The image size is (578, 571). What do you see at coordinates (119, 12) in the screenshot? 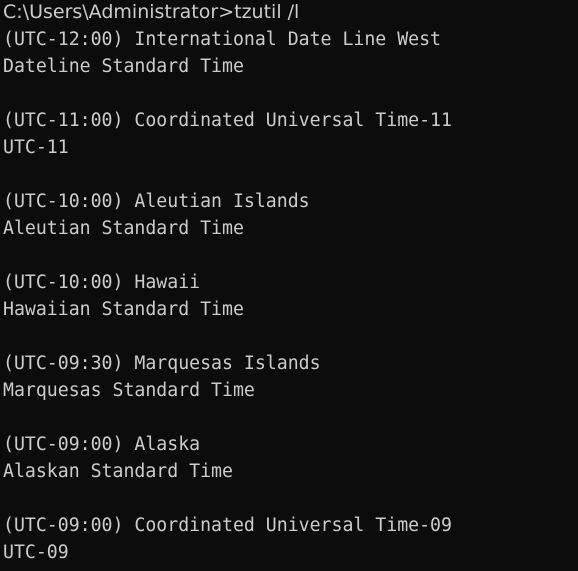
I see `prompt-path: C:\Users\Administrator>` at bounding box center [119, 12].